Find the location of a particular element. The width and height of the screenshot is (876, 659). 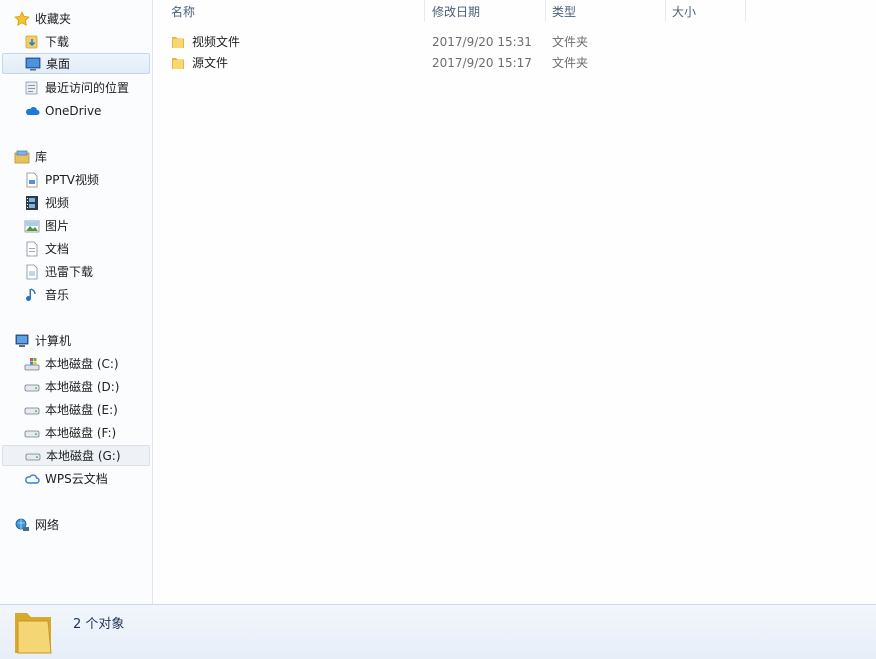

nav-item-drive-d: 本地磁盘 (D:) is located at coordinates (76, 386).